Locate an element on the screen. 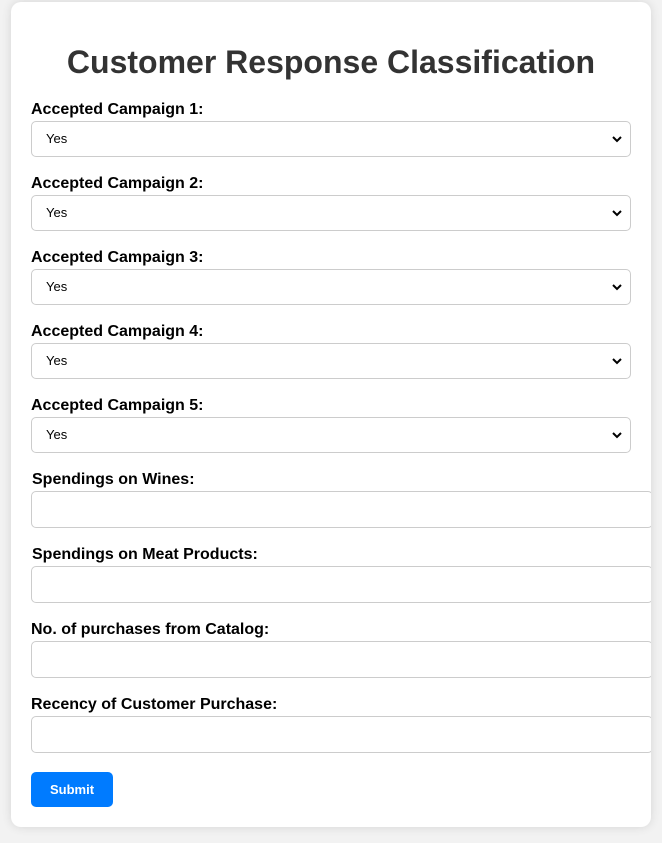 The height and width of the screenshot is (843, 662). campaign-4-label: Accepted Campaign 4: is located at coordinates (117, 331).